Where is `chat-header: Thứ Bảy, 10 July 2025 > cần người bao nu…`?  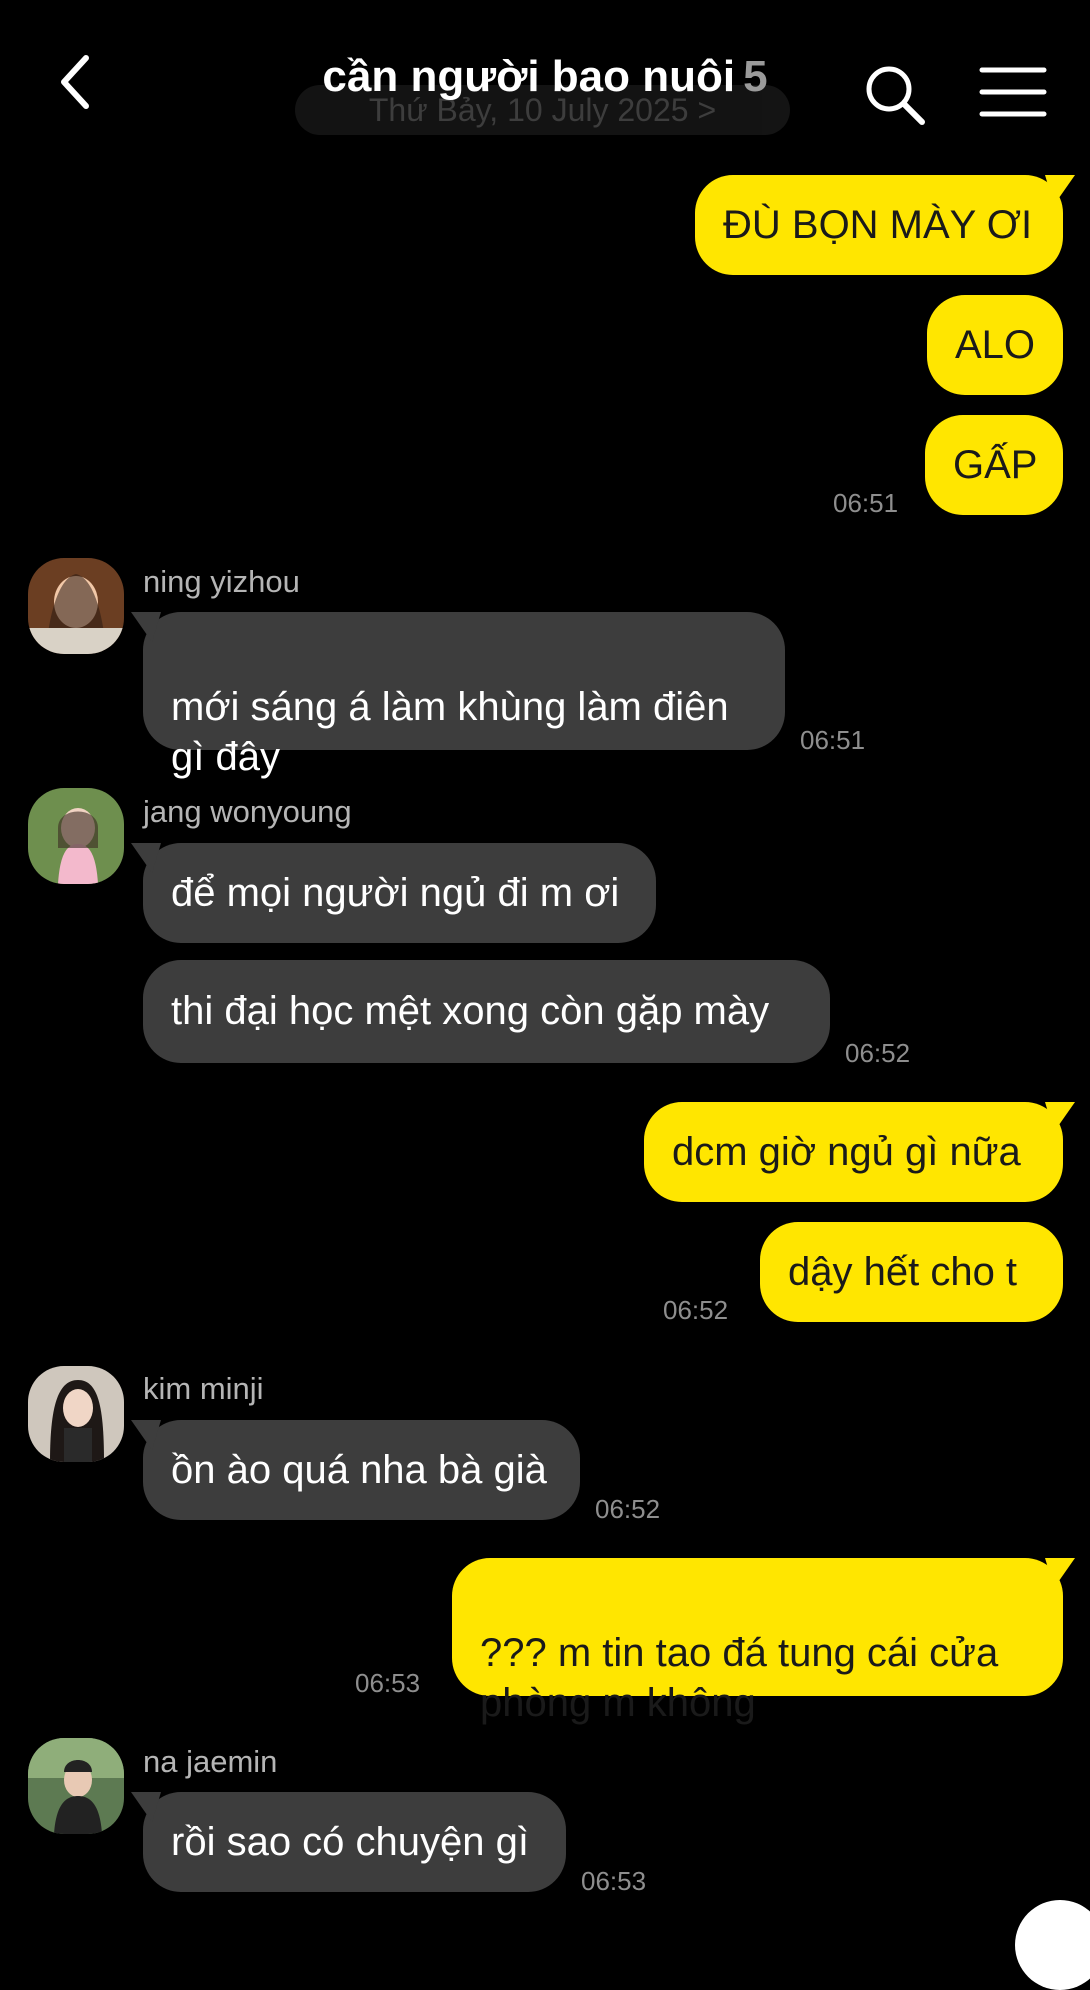 chat-header: Thứ Bảy, 10 July 2025 > cần người bao nu… is located at coordinates (545, 85).